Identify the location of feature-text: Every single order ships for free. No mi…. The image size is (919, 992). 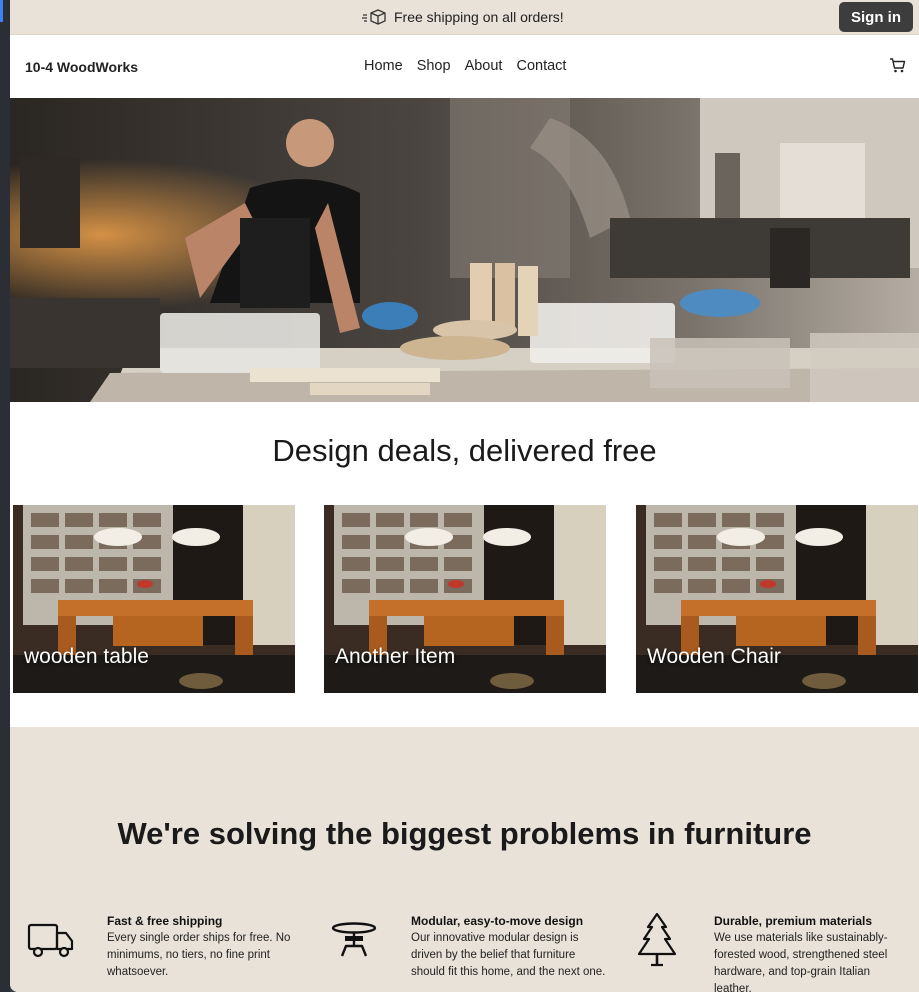
(199, 955).